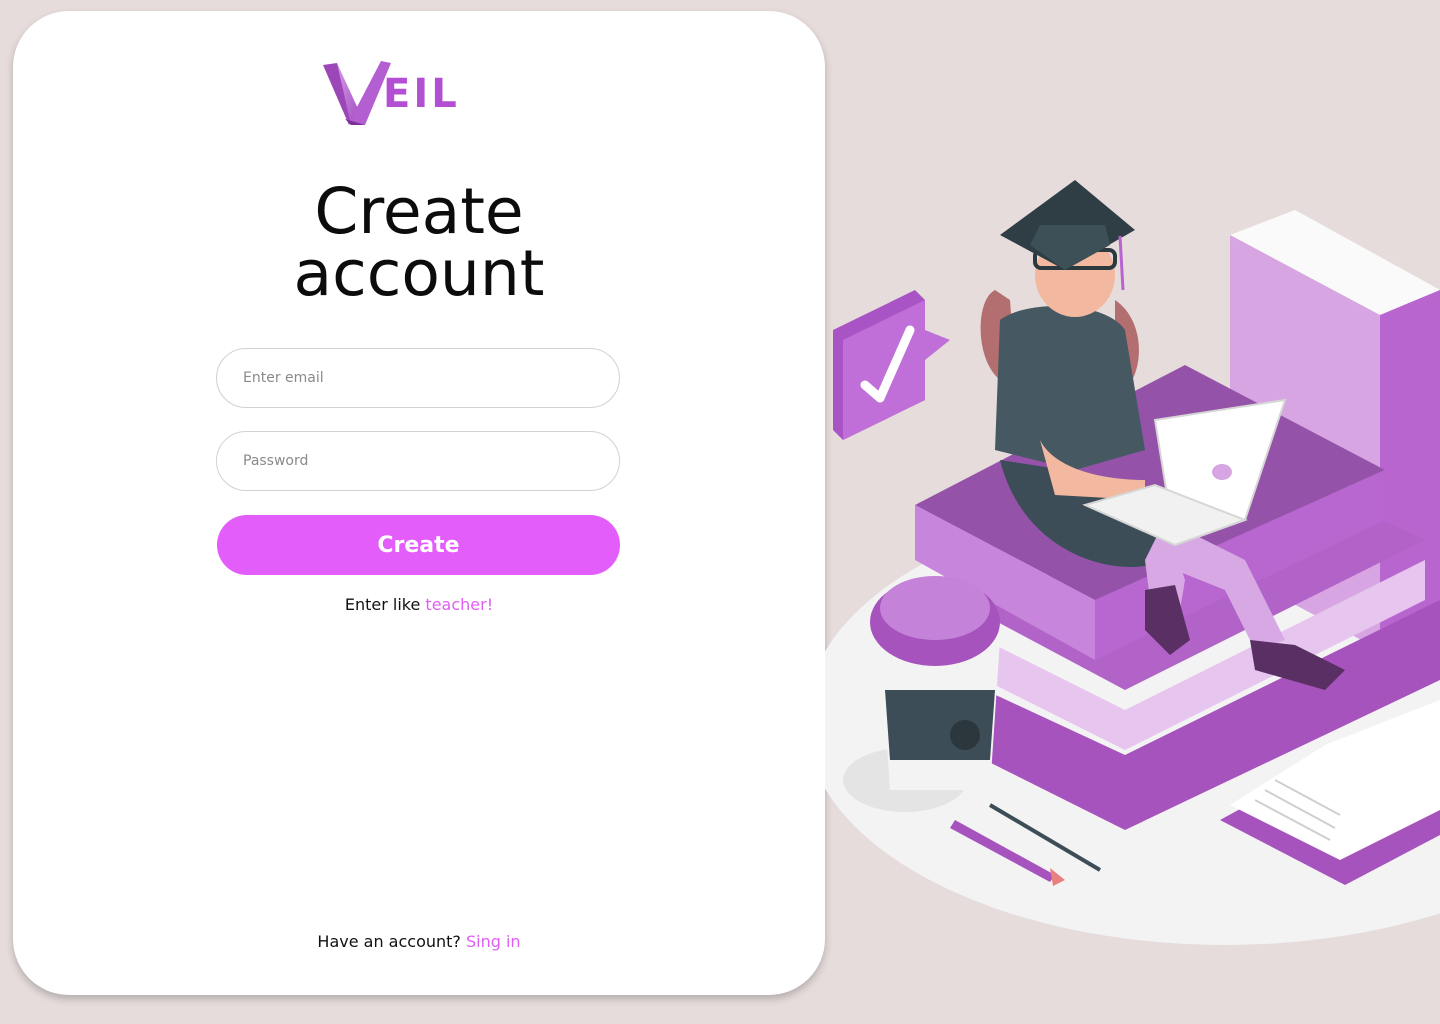  Describe the element at coordinates (421, 94) in the screenshot. I see `logo-wordmark: EIL` at that location.